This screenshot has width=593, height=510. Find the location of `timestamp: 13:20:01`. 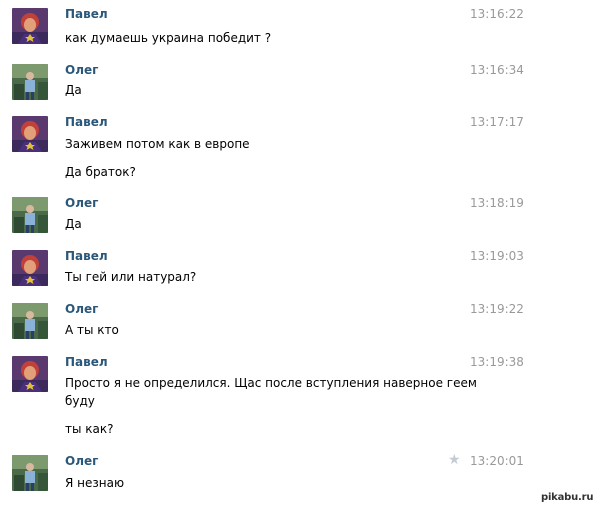

timestamp: 13:20:01 is located at coordinates (497, 461).